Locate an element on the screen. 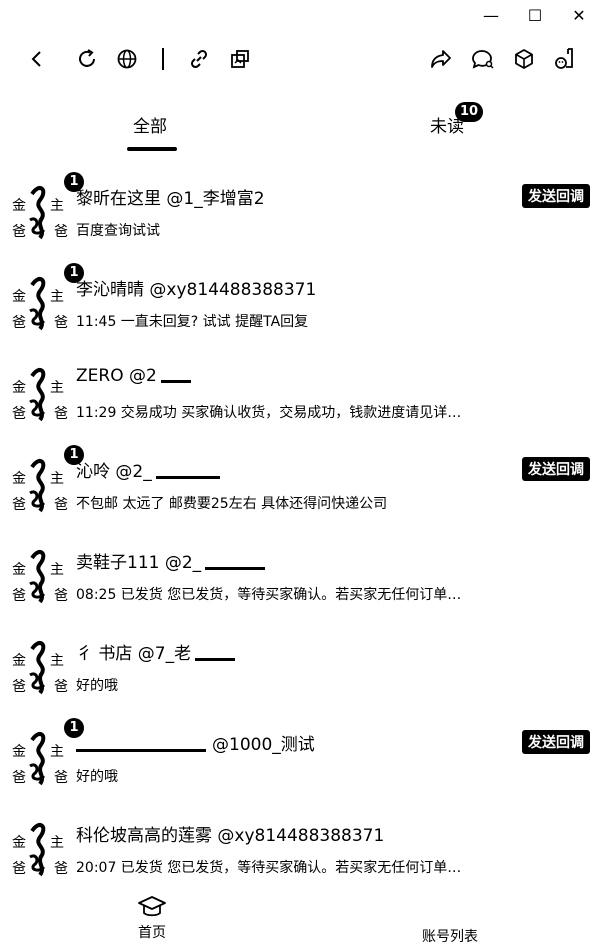 This screenshot has width=600, height=951. contact-name: @1000_测试 is located at coordinates (195, 742).